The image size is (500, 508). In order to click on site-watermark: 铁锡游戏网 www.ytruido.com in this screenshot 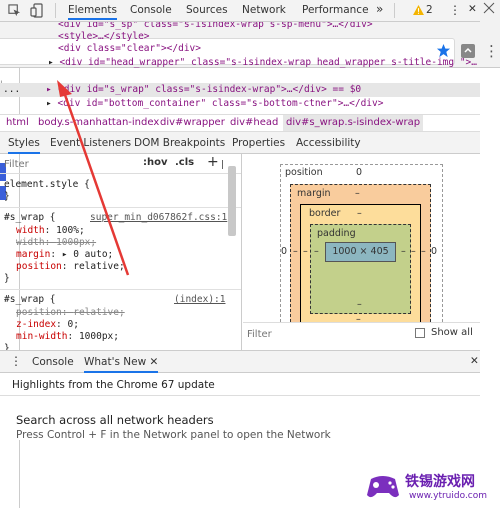, I will do `click(432, 487)`.